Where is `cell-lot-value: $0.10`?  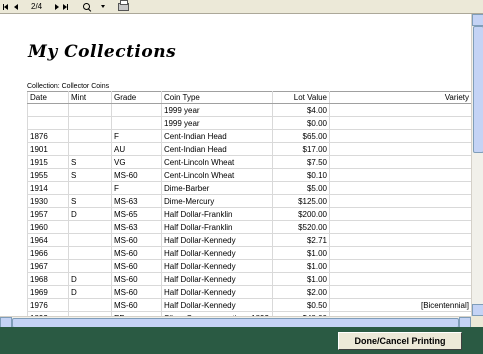
cell-lot-value: $0.10 is located at coordinates (301, 175).